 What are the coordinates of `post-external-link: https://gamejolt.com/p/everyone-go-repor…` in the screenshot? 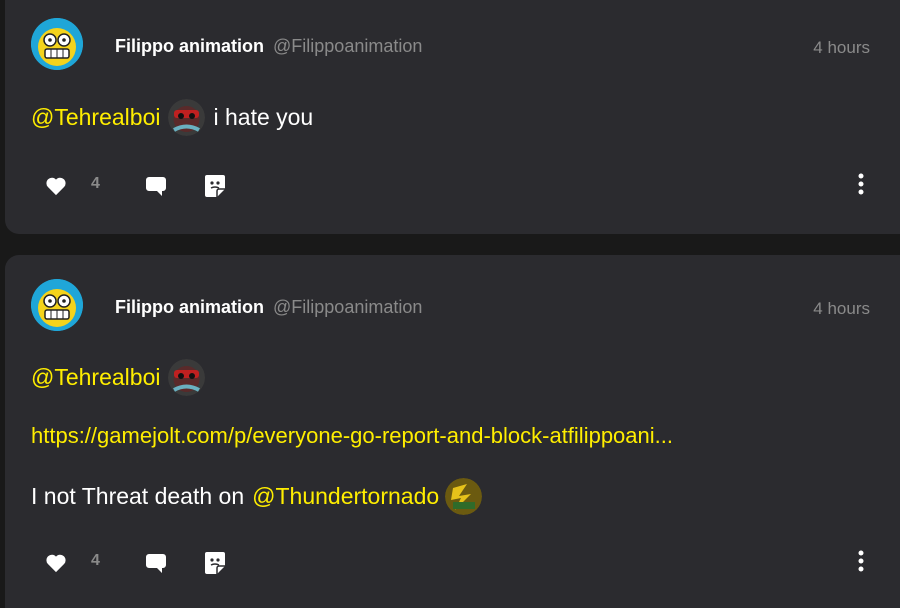 It's located at (352, 436).